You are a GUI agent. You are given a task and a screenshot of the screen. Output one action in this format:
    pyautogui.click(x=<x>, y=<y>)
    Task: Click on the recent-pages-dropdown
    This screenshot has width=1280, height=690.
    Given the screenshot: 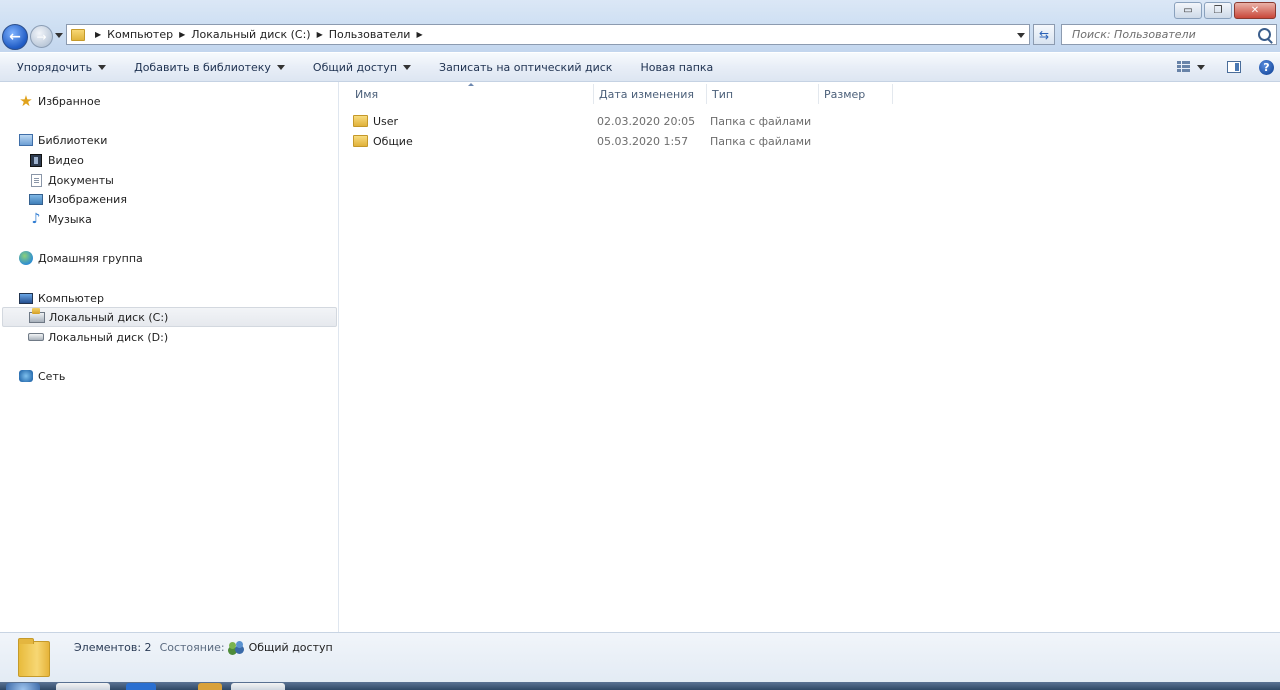 What is the action you would take?
    pyautogui.click(x=59, y=35)
    